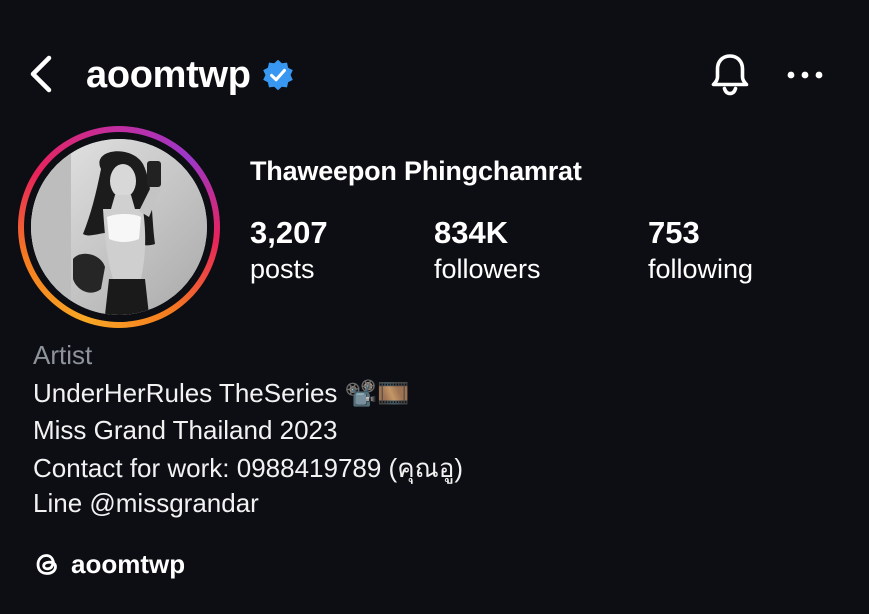  I want to click on bio-line: UnderHerRules TheSeries 📽️🎞️, so click(221, 393).